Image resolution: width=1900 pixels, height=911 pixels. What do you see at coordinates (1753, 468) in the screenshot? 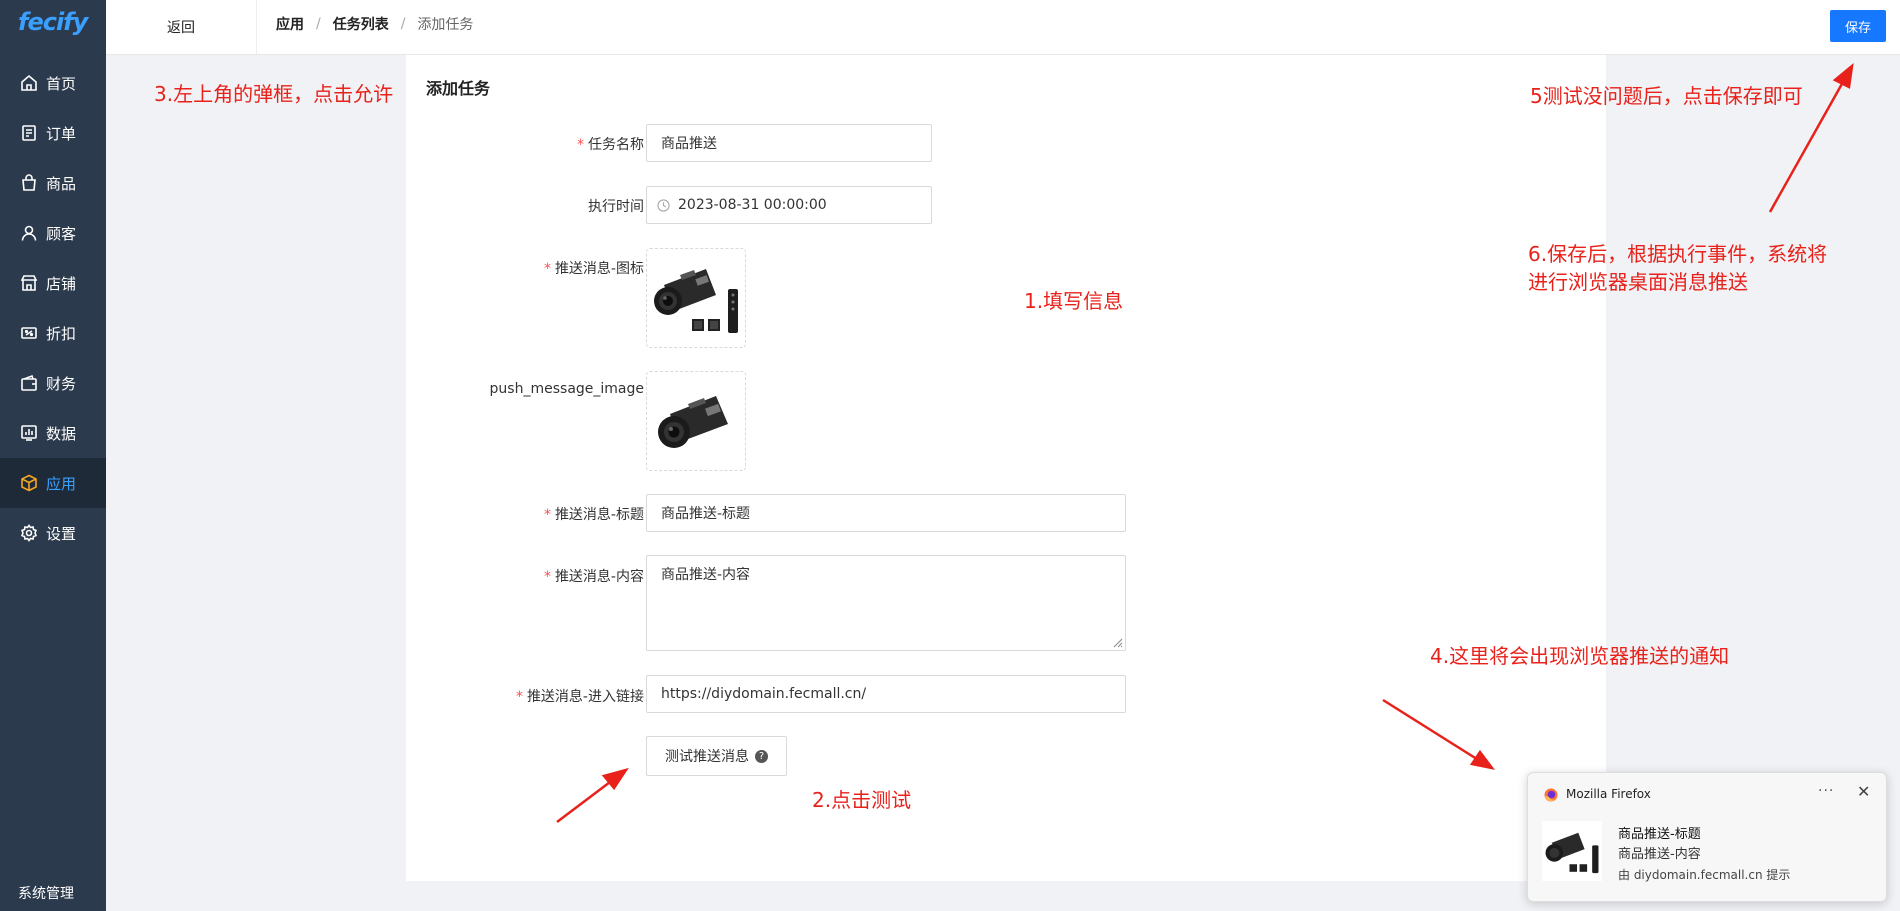
I see `right-background` at bounding box center [1753, 468].